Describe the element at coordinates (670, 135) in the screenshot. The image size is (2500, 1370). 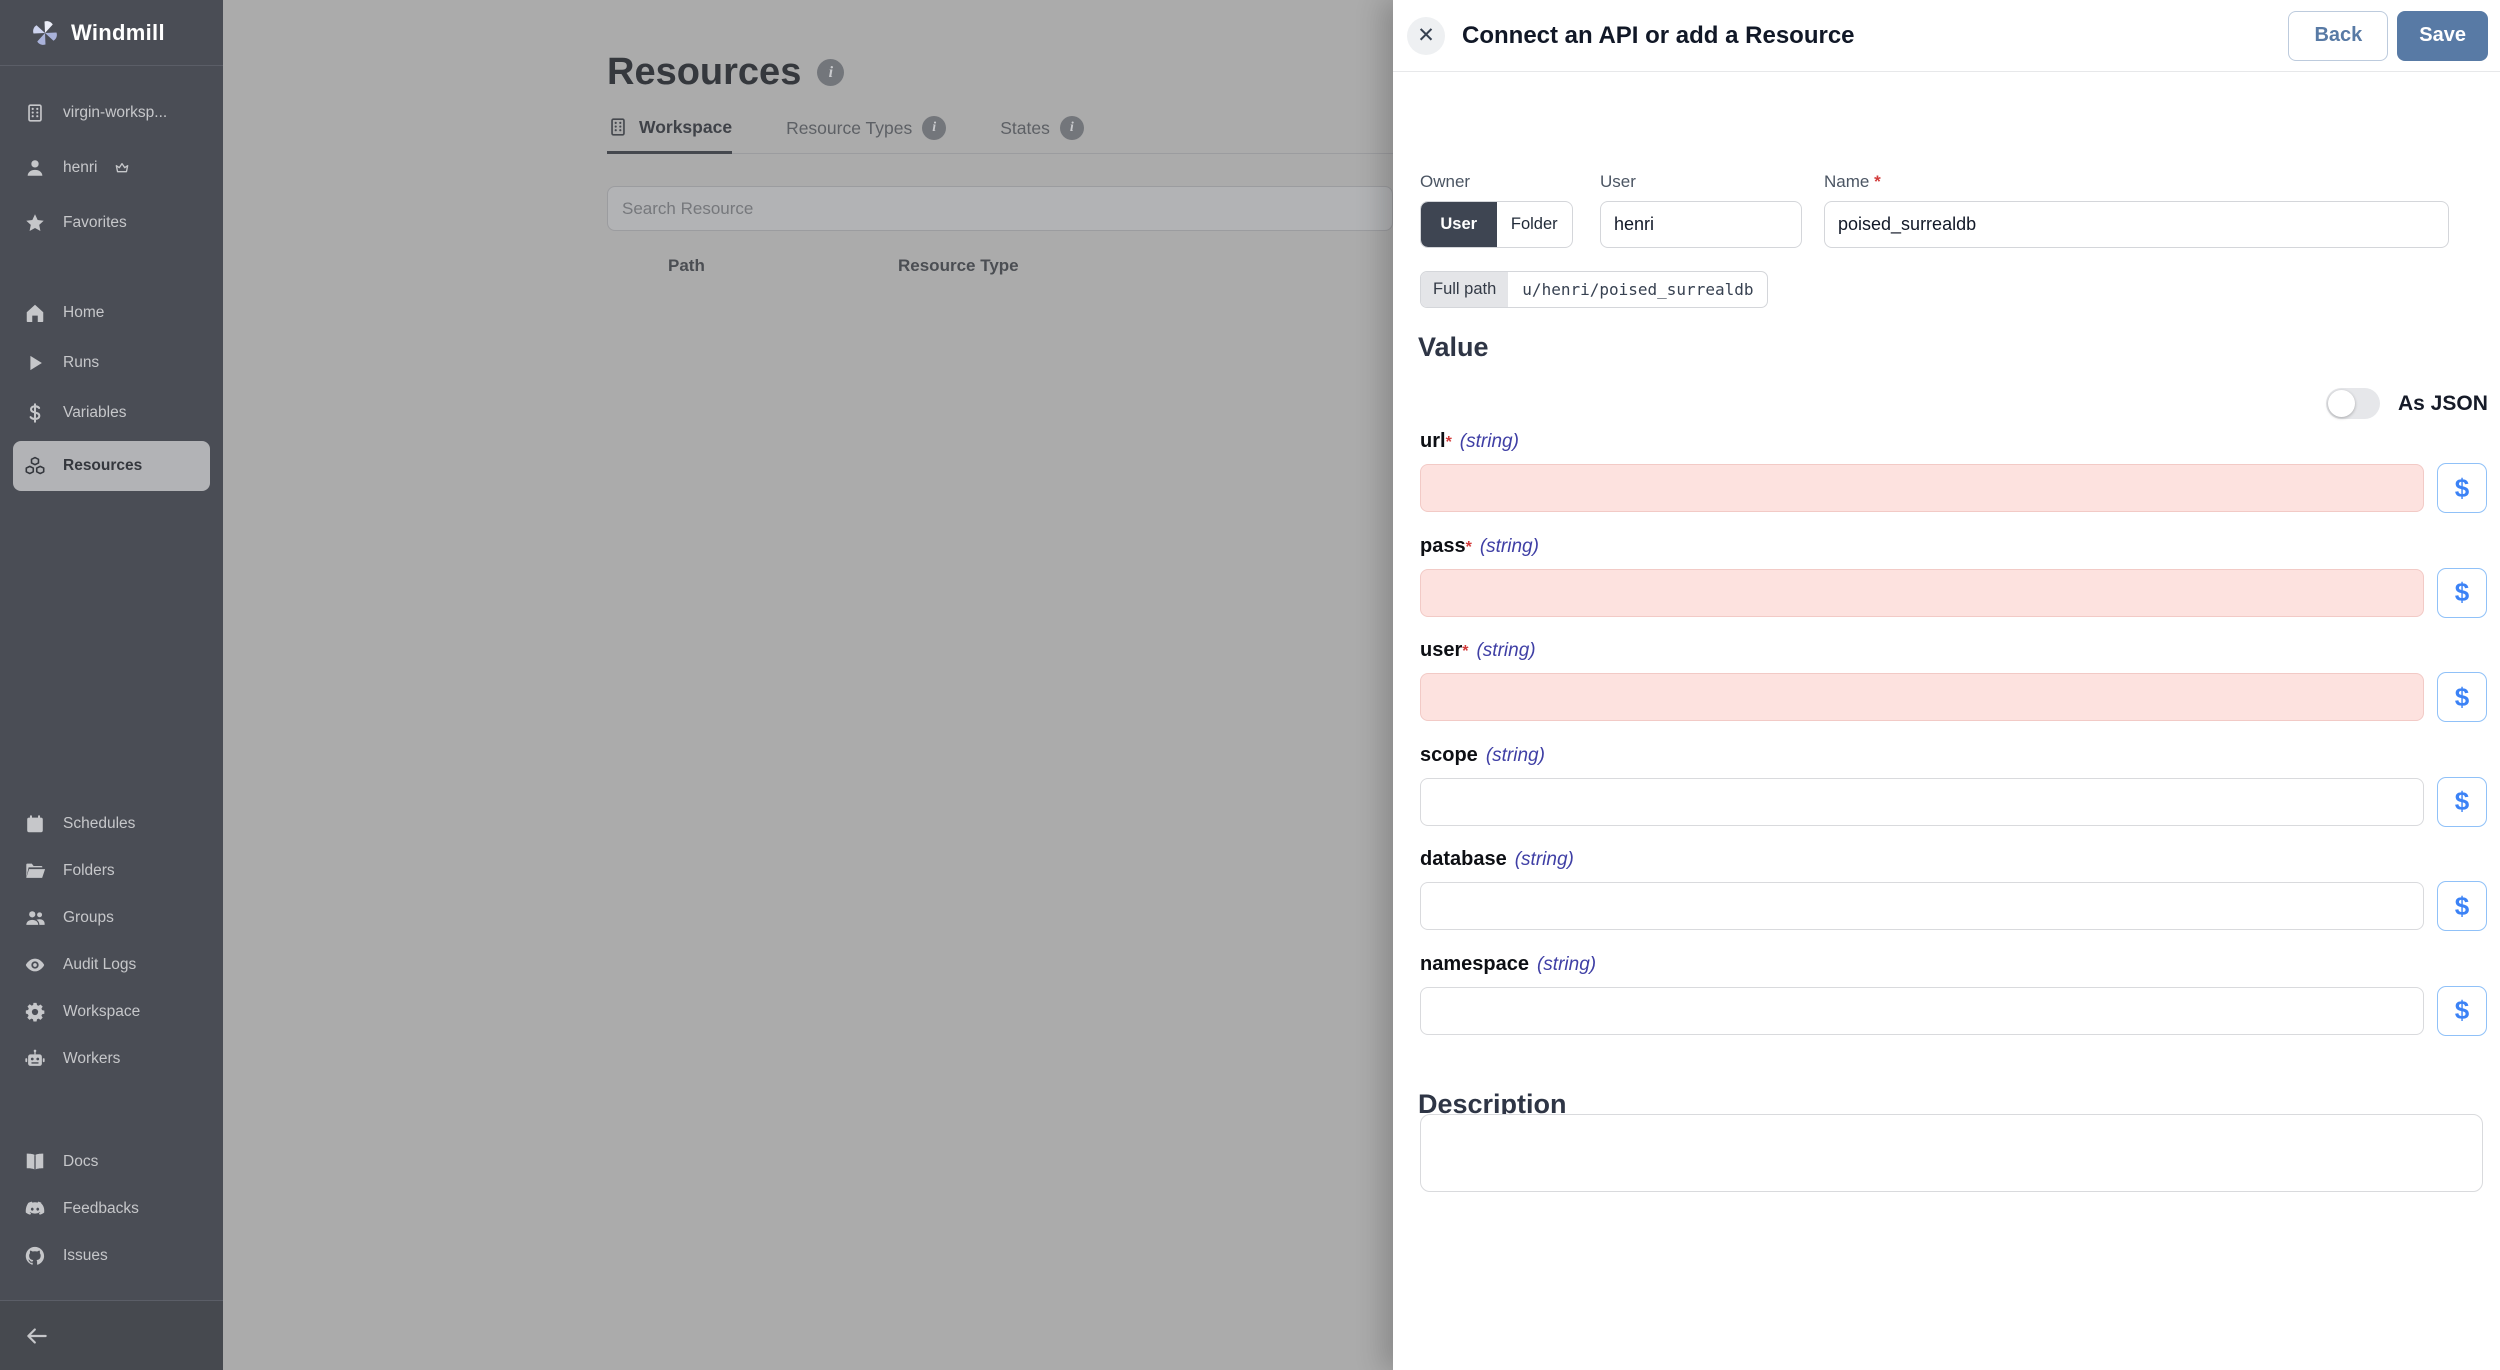
I see `tab-workspace: Workspace` at that location.